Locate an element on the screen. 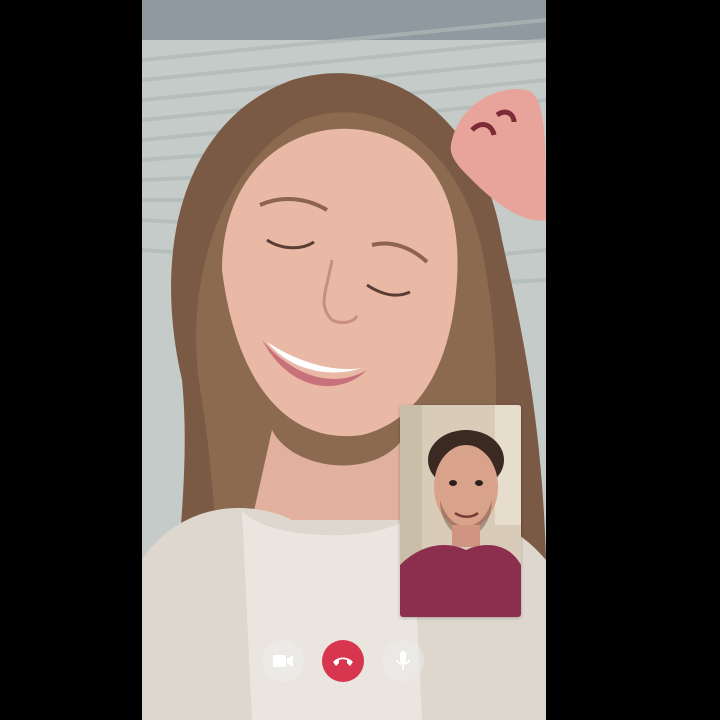  end-call-icon is located at coordinates (343, 661).